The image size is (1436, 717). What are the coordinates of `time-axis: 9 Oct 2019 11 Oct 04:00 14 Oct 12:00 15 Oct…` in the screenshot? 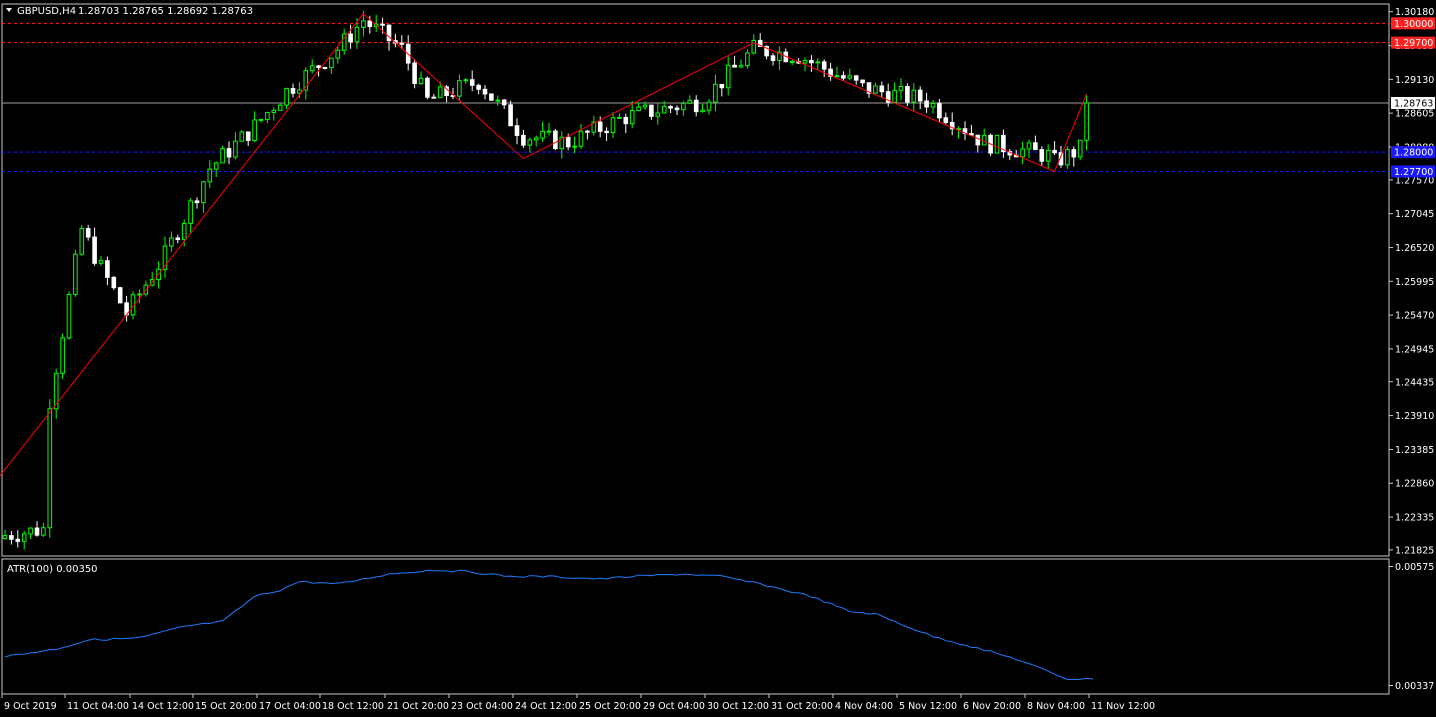 It's located at (578, 703).